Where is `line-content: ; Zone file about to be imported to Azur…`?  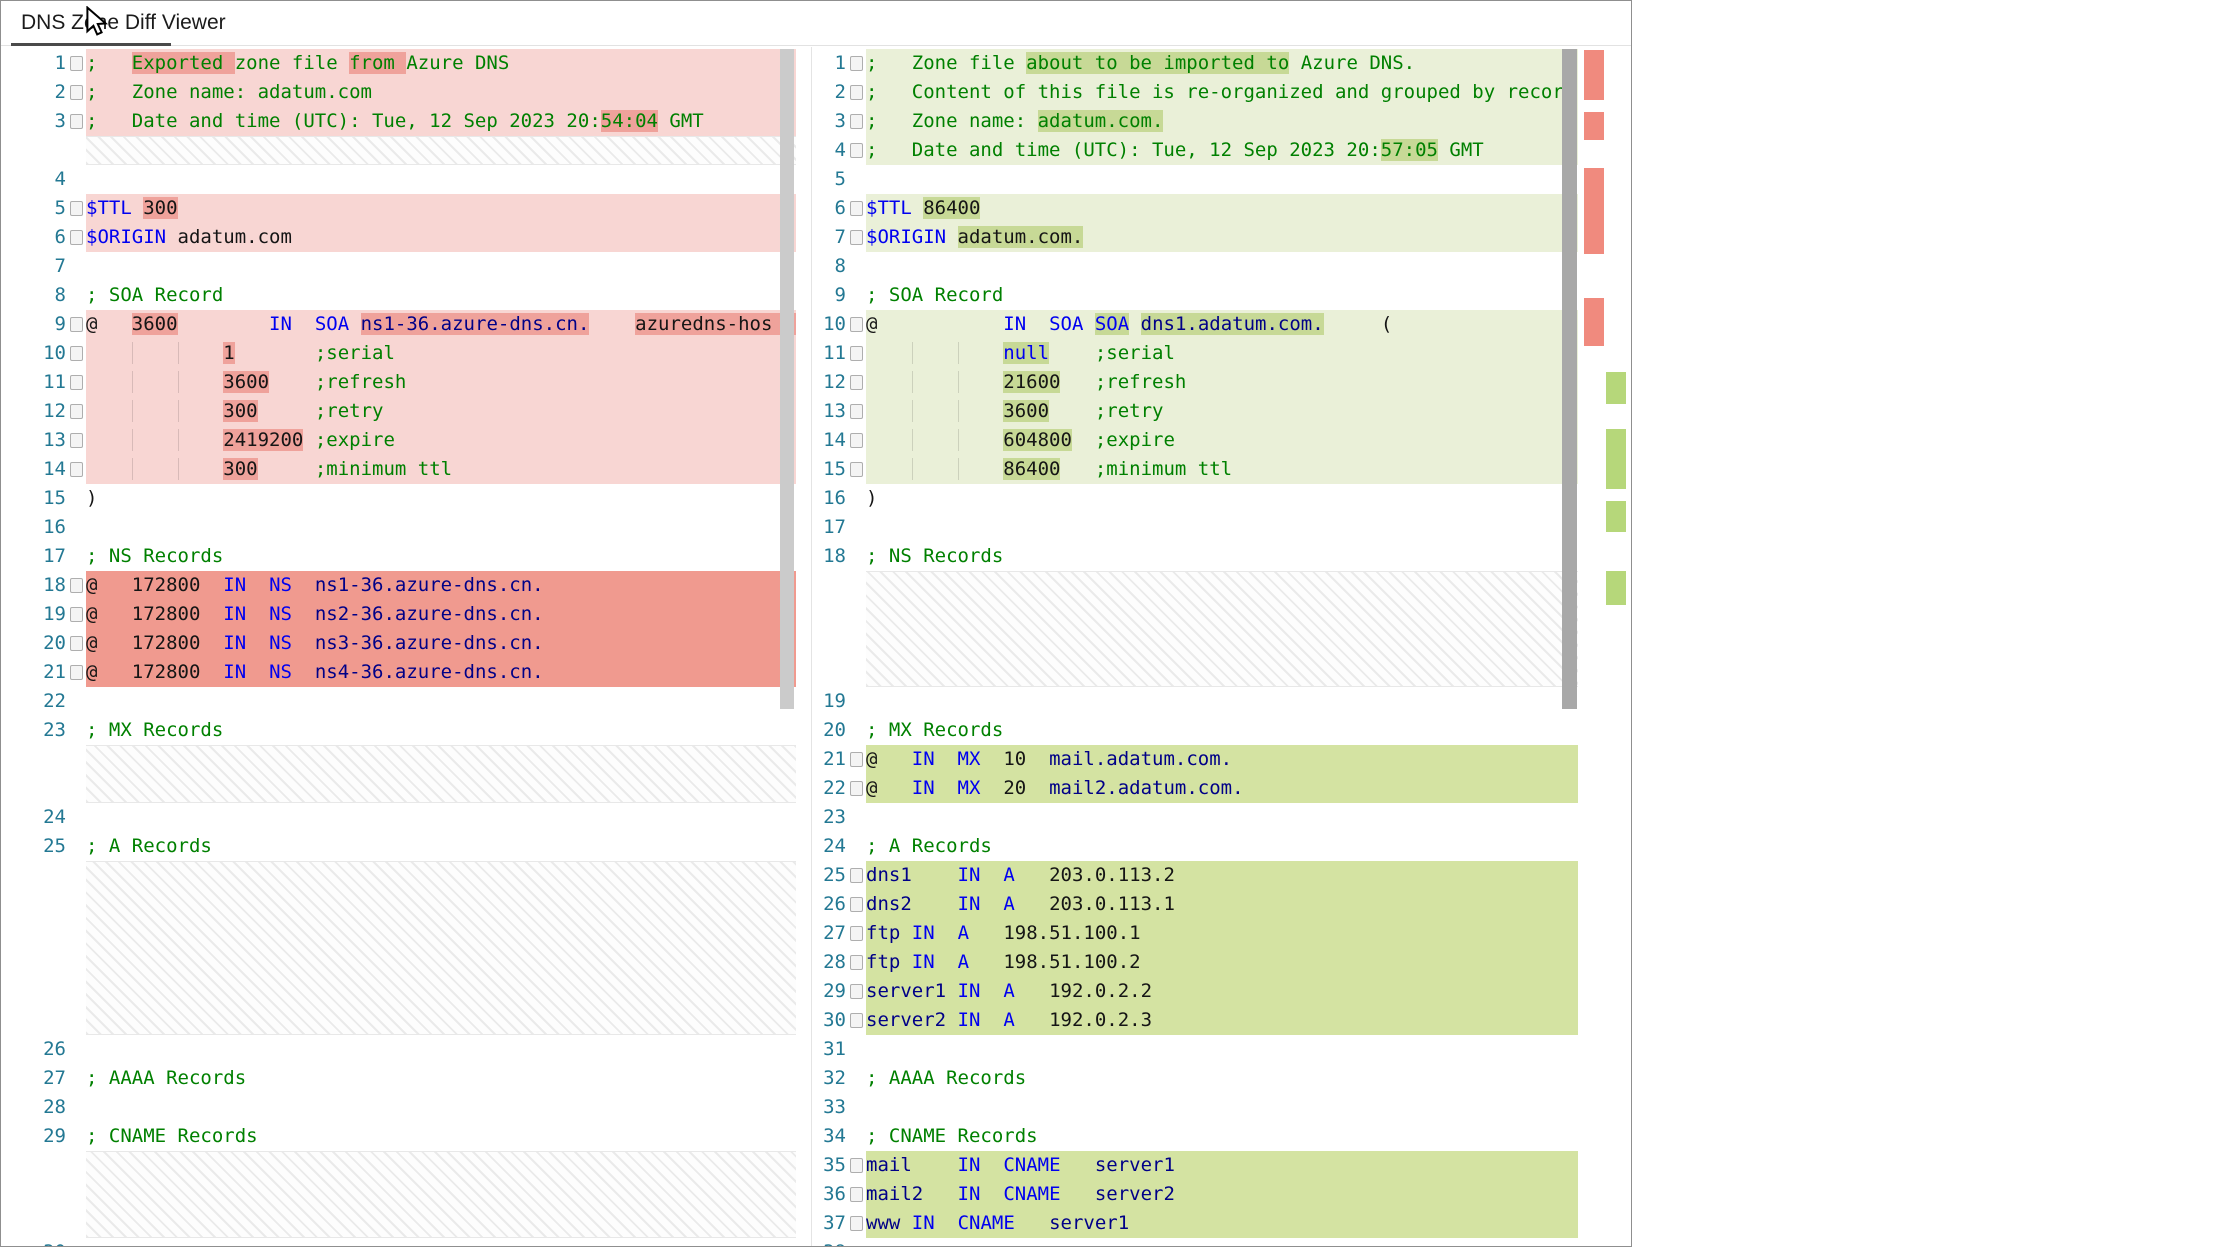 line-content: ; Zone file about to be imported to Azur… is located at coordinates (1222, 63).